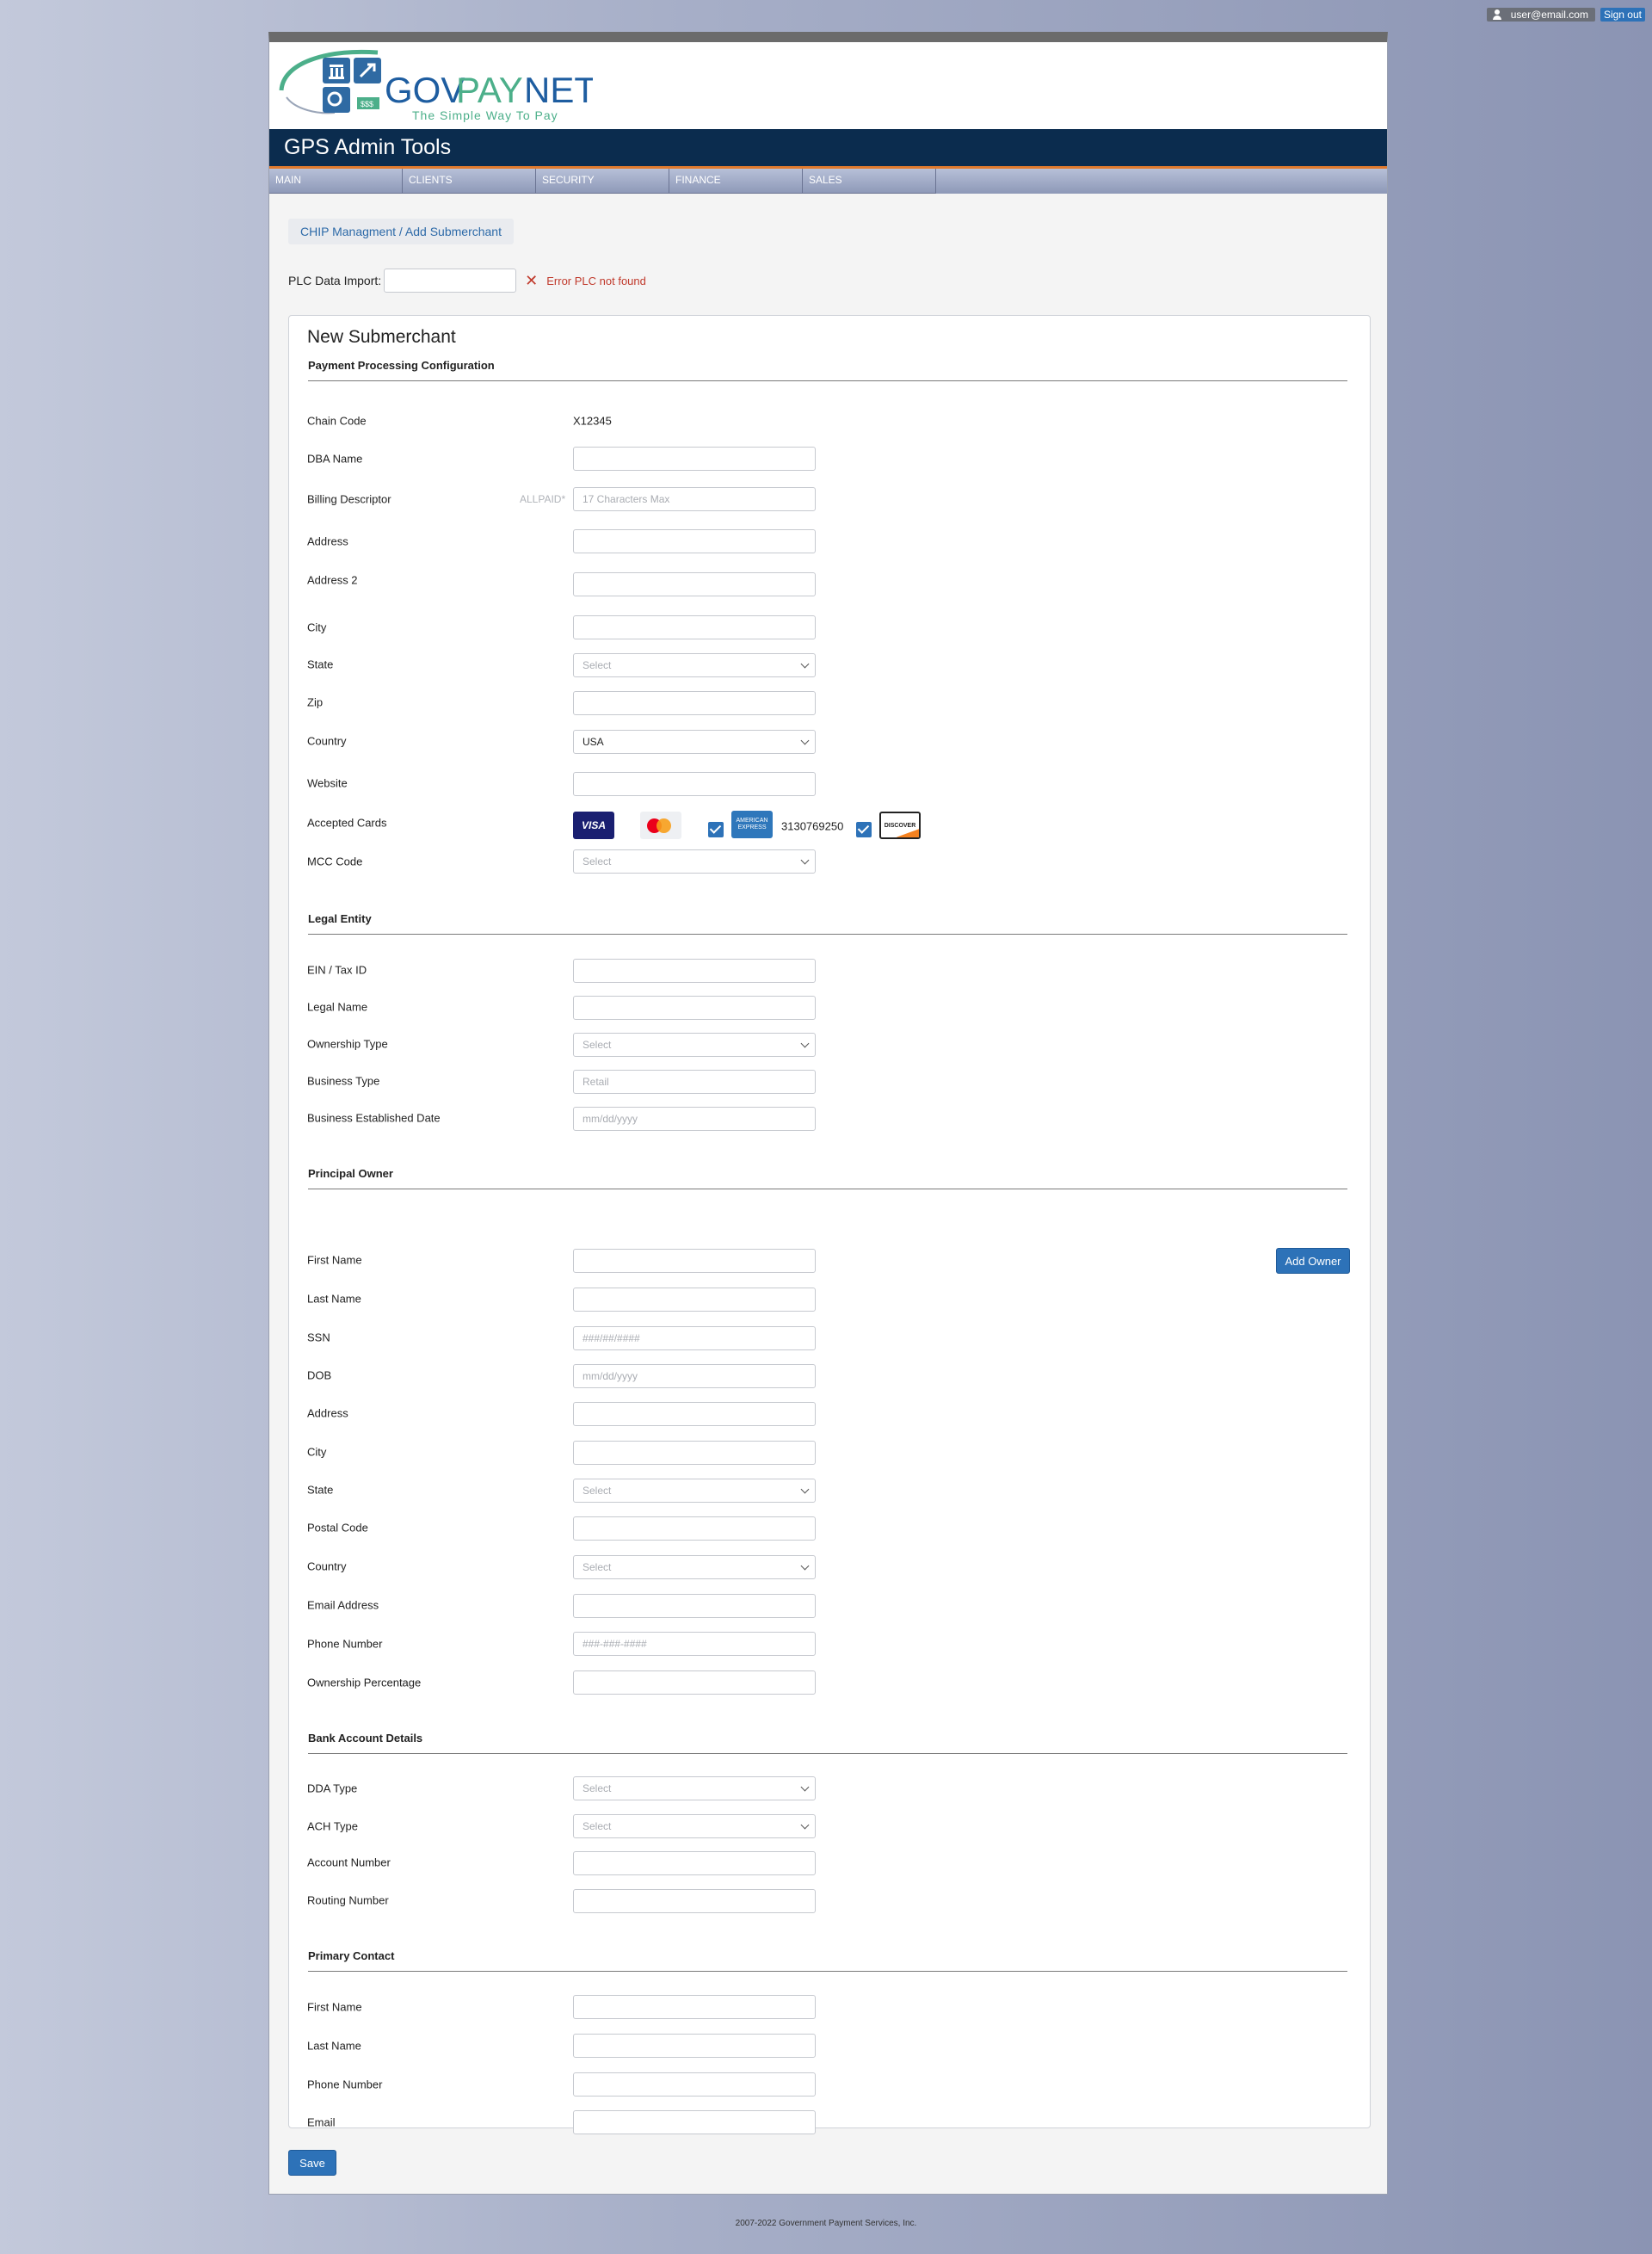 This screenshot has height=2254, width=1652. What do you see at coordinates (694, 1119) in the screenshot?
I see `established-date-input: mm/dd/yyyy` at bounding box center [694, 1119].